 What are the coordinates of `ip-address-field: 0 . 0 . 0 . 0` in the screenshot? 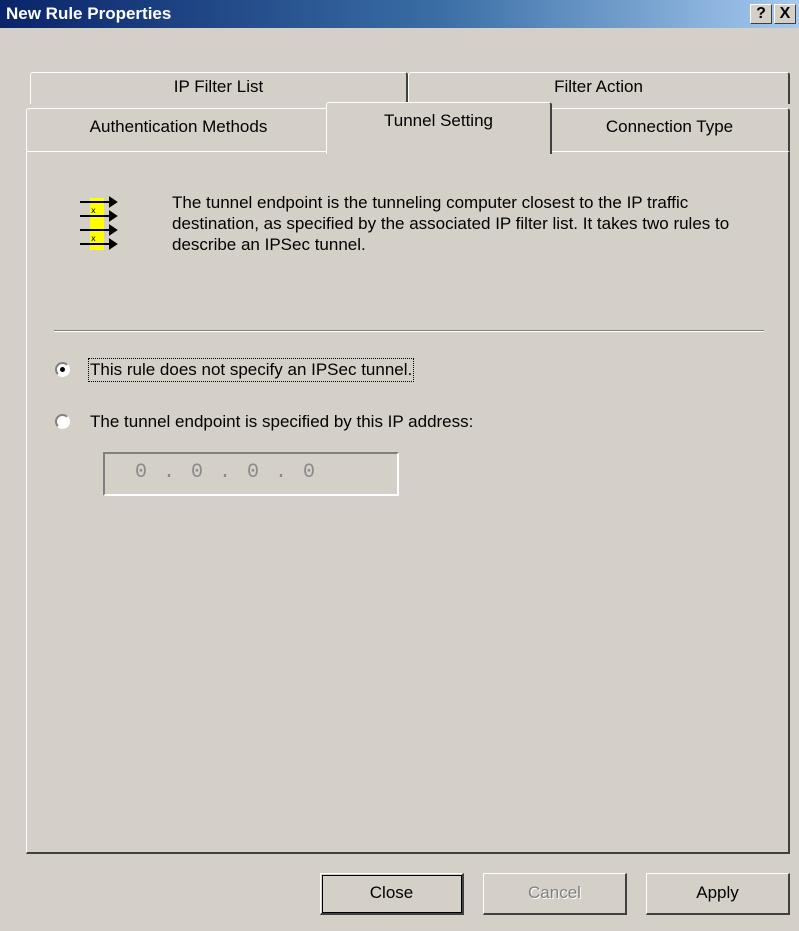 It's located at (251, 474).